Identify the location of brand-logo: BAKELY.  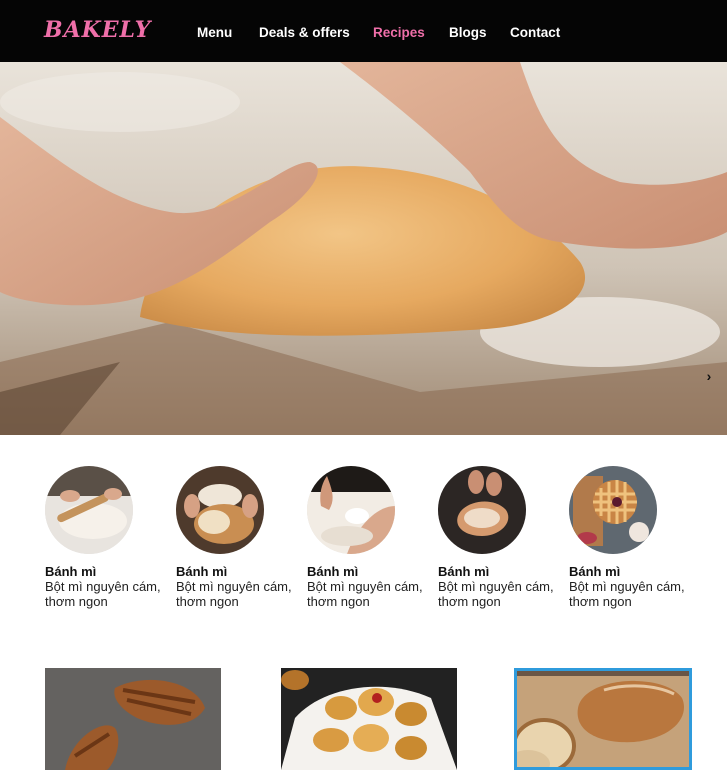
(97, 30).